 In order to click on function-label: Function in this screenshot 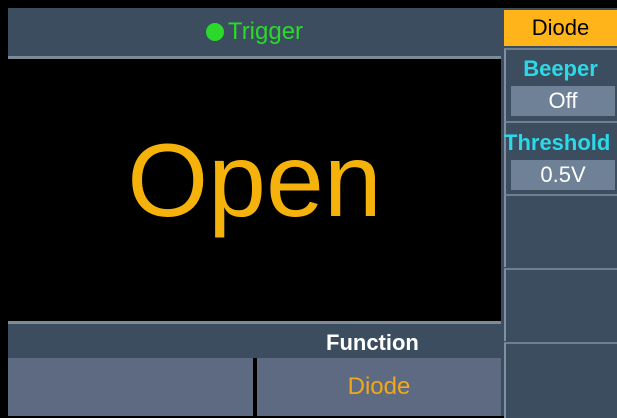, I will do `click(372, 342)`.